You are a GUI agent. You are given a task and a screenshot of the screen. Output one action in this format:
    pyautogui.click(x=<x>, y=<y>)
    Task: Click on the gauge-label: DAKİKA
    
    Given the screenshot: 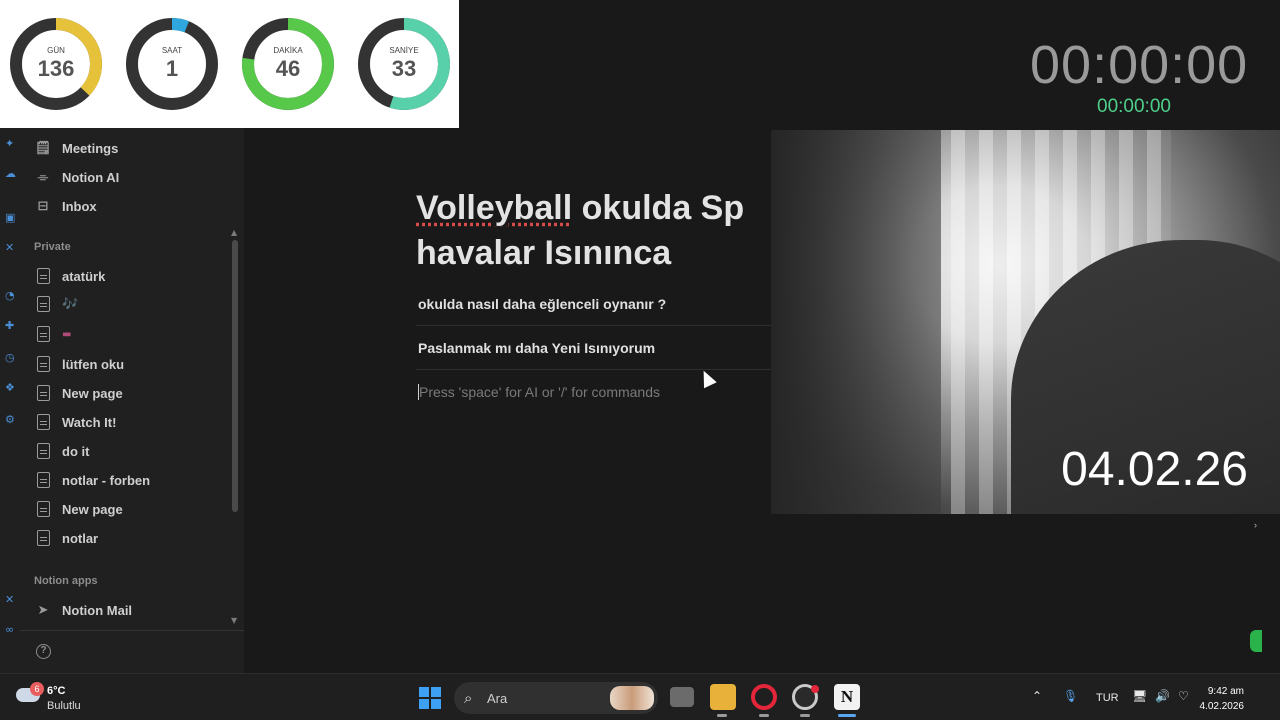 What is the action you would take?
    pyautogui.click(x=288, y=50)
    